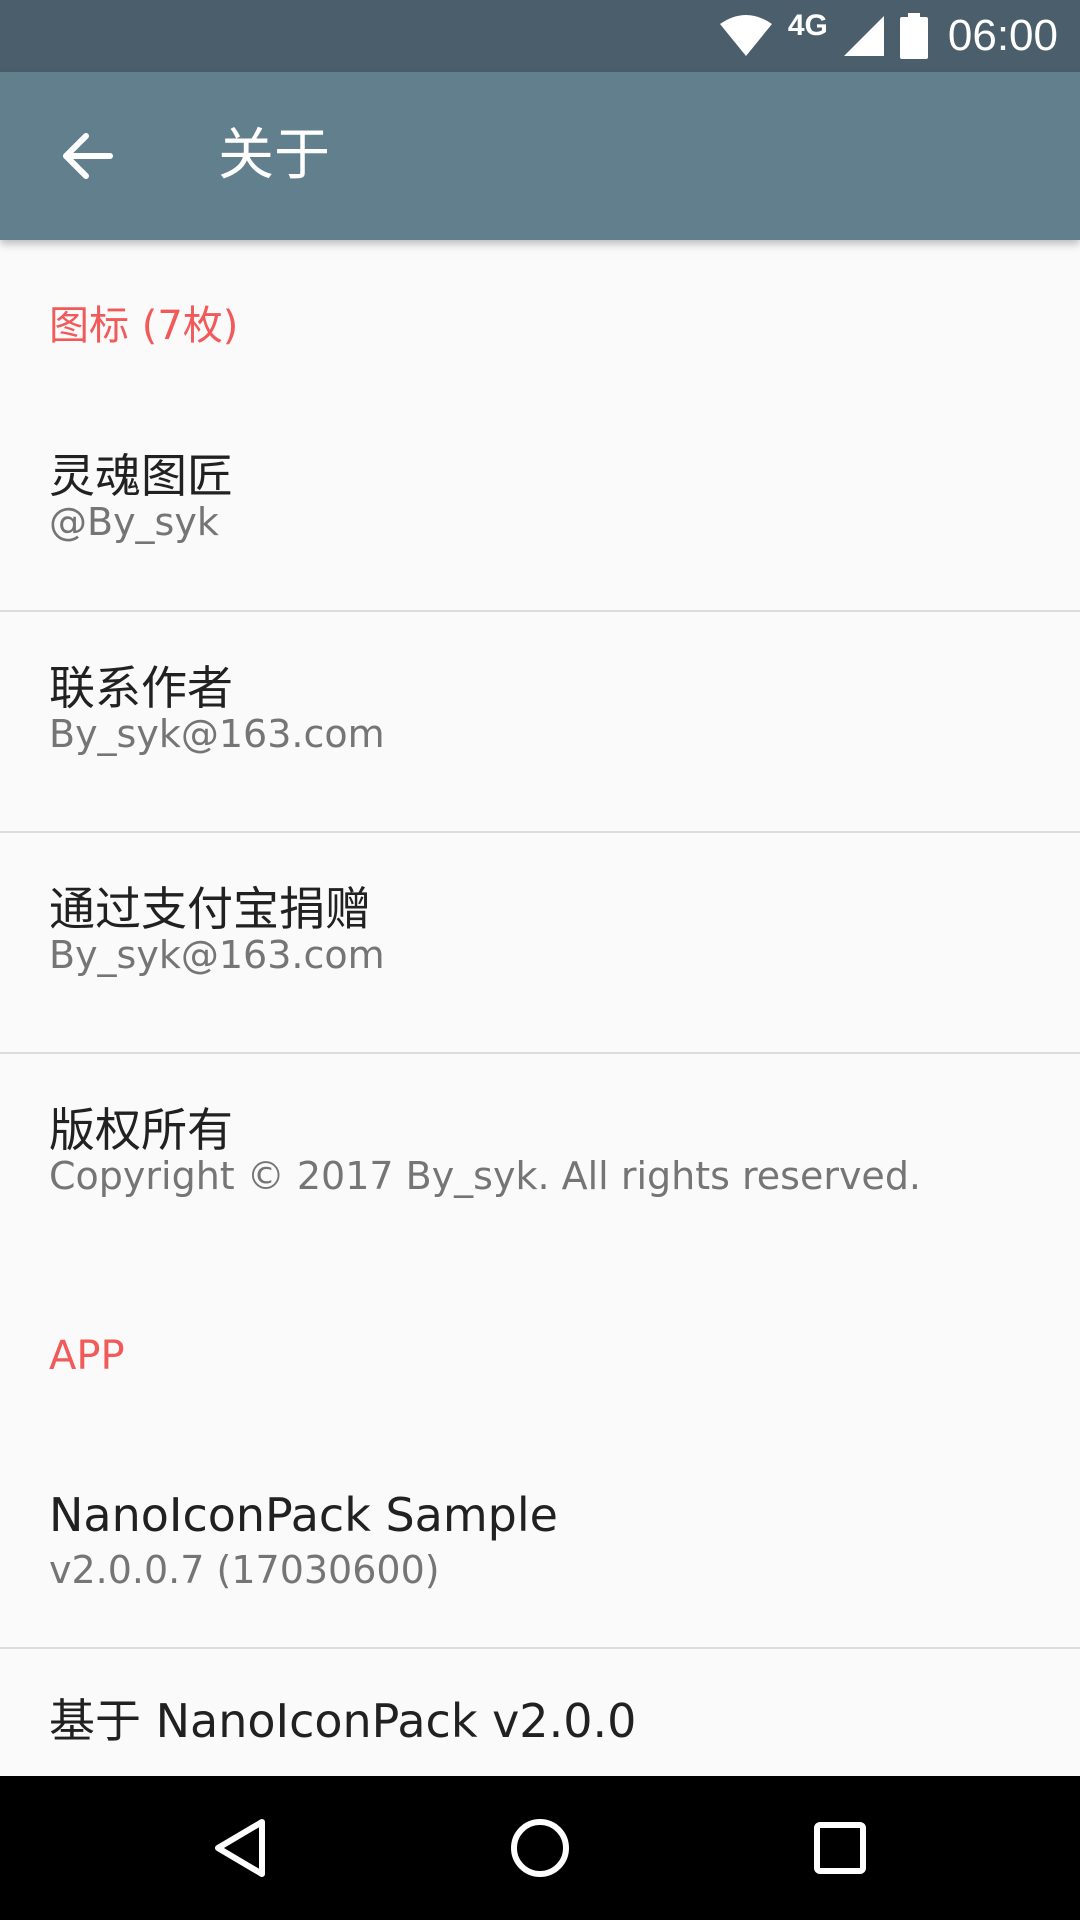 The width and height of the screenshot is (1080, 1920). I want to click on network-type-label: 4G, so click(807, 25).